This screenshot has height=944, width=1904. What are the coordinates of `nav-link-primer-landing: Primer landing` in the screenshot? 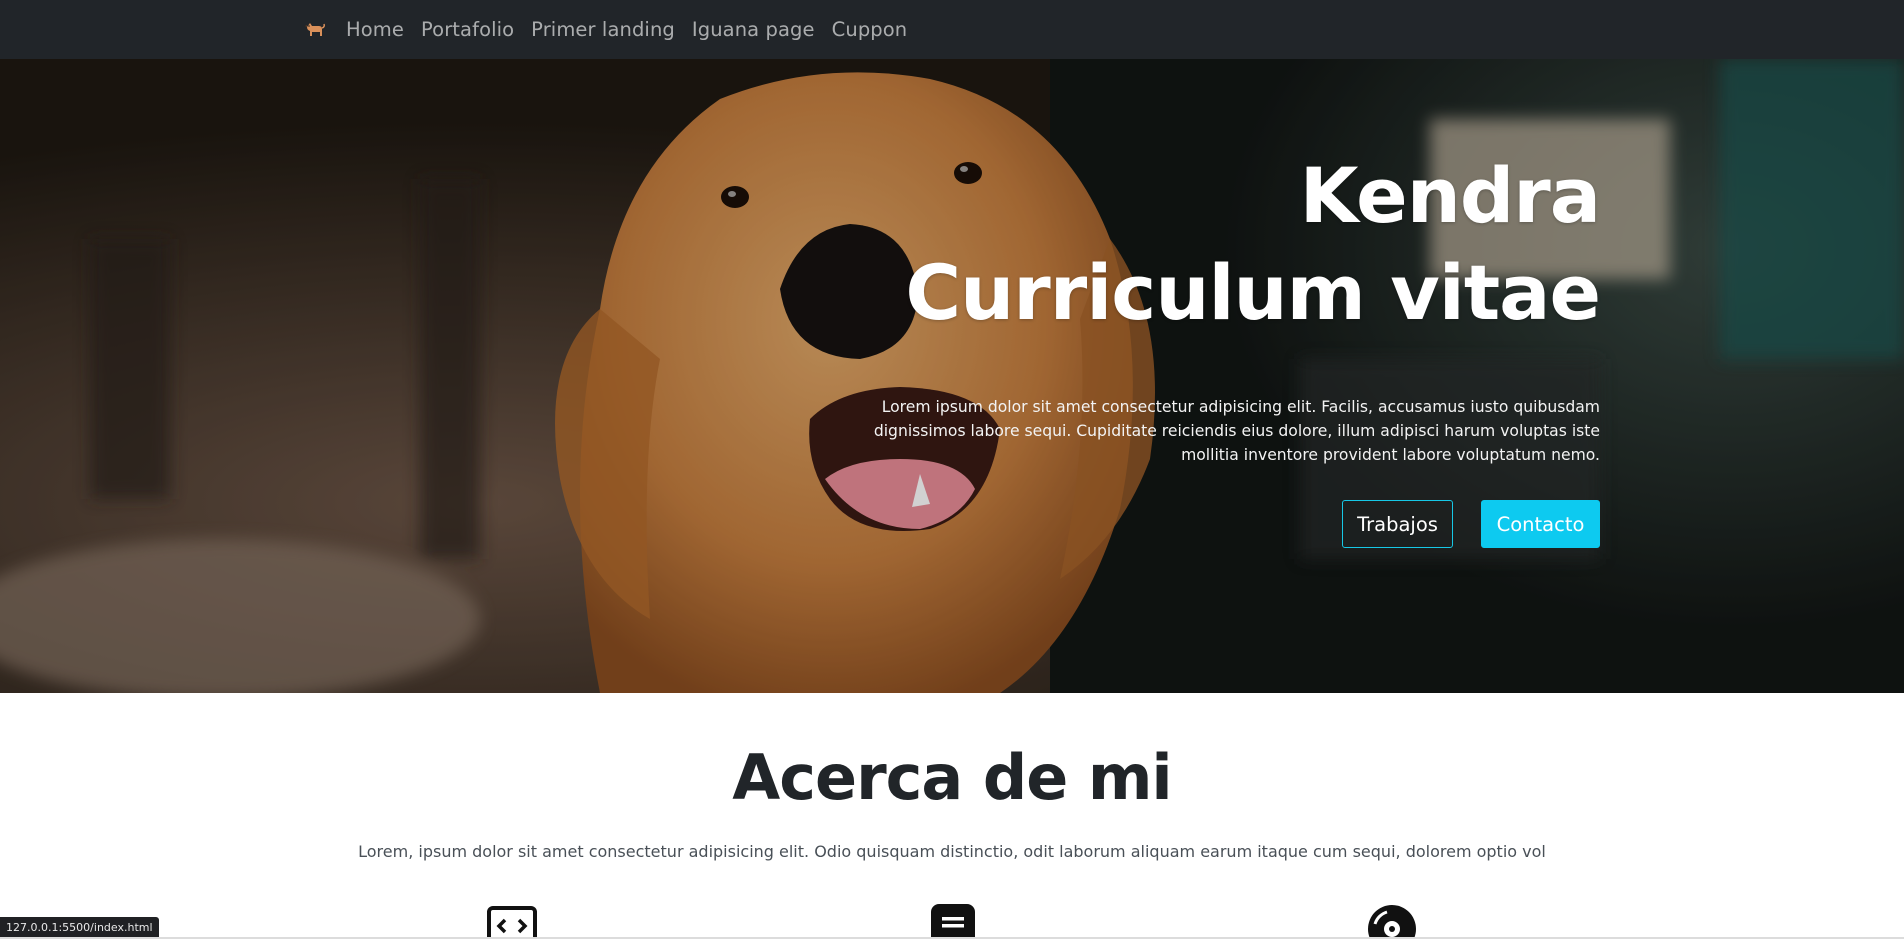 It's located at (603, 29).